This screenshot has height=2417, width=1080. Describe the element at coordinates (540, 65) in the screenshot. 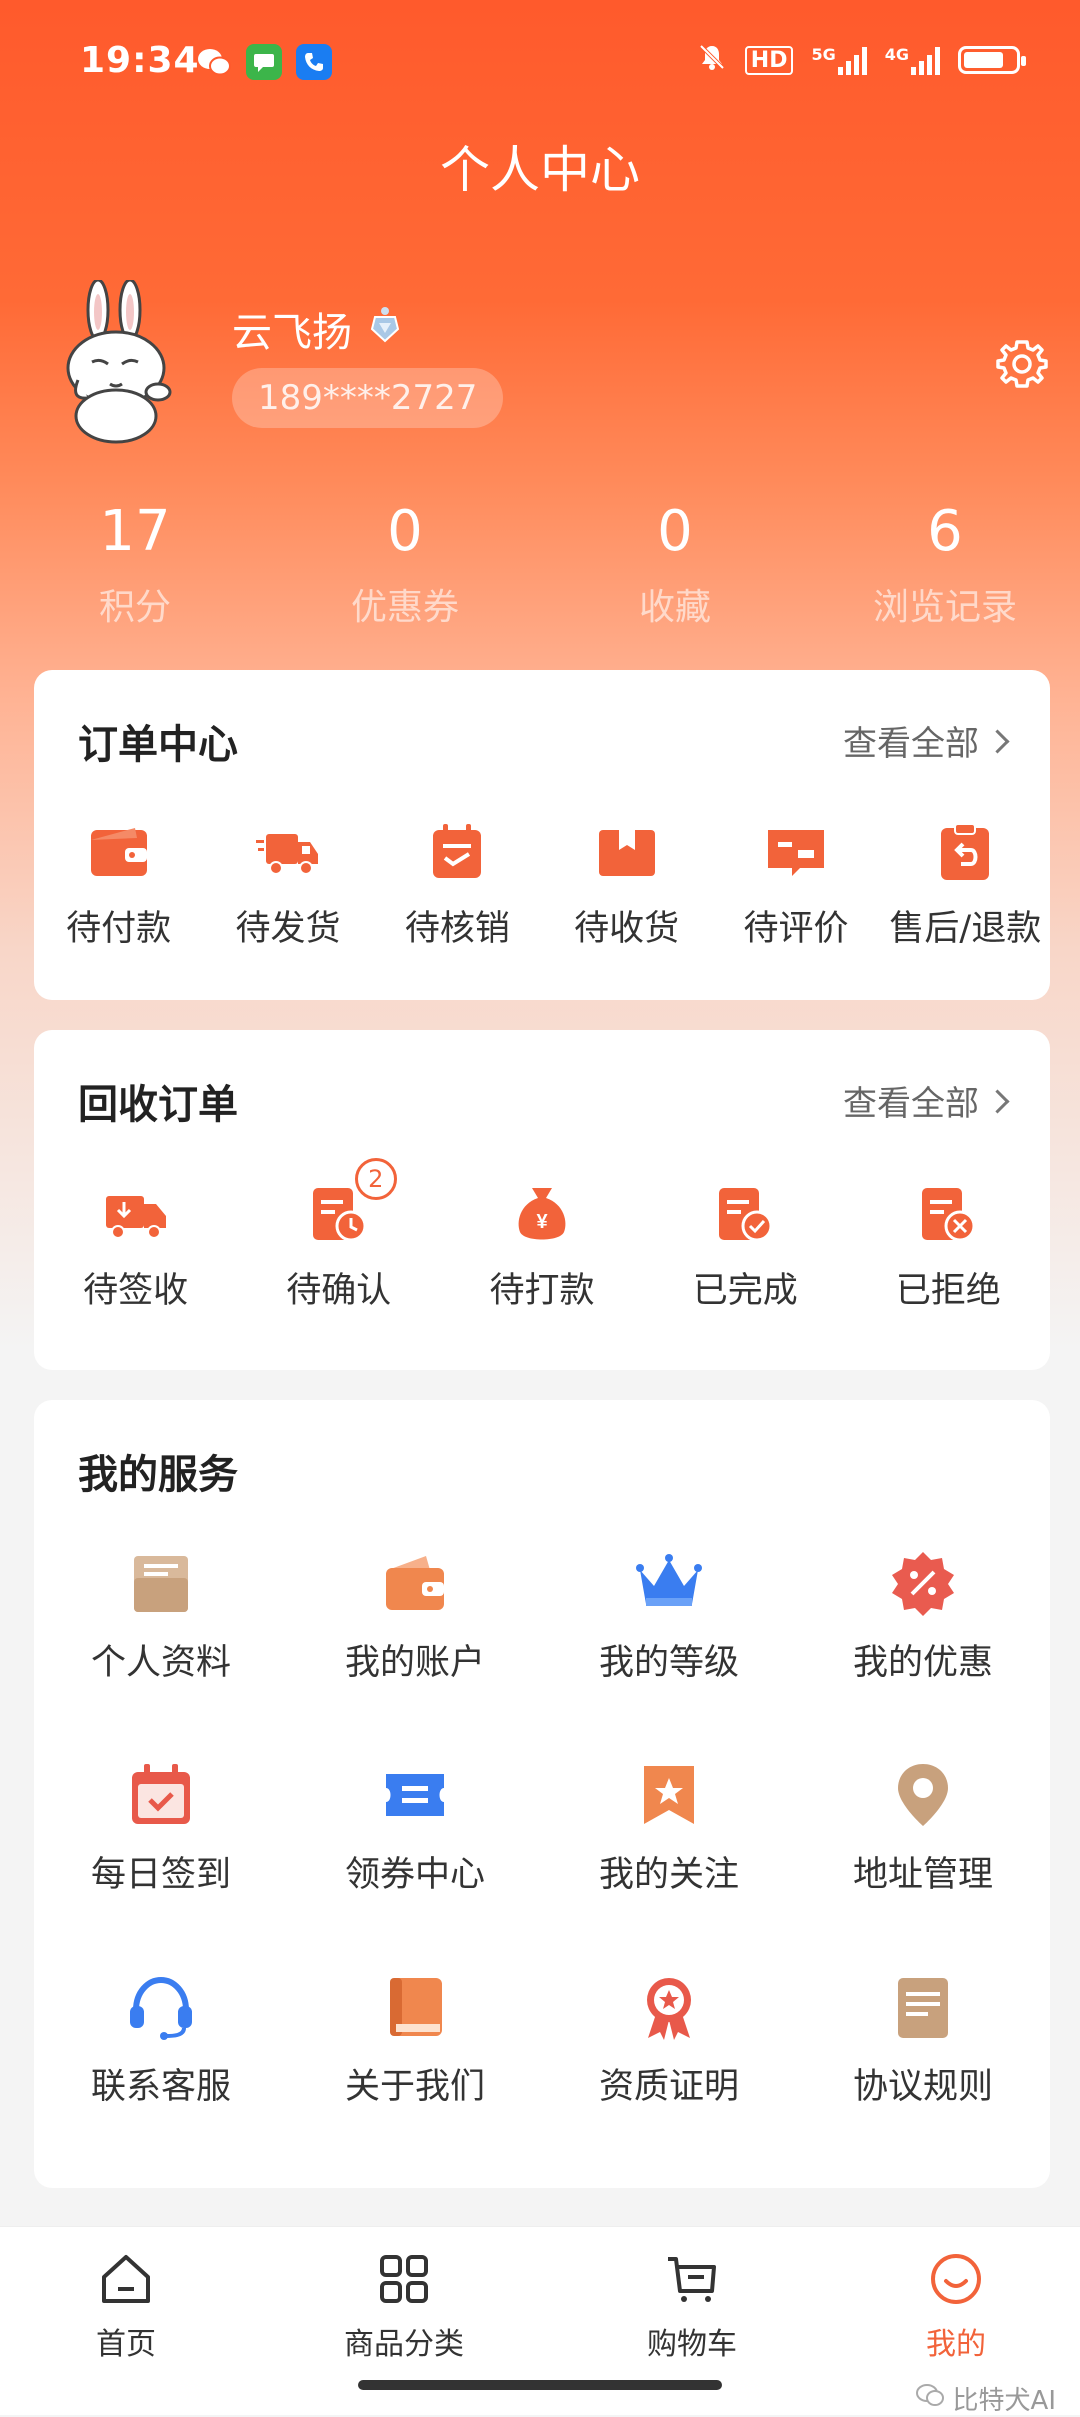

I see `status-bar: 19:34 HD 5G 4G` at that location.